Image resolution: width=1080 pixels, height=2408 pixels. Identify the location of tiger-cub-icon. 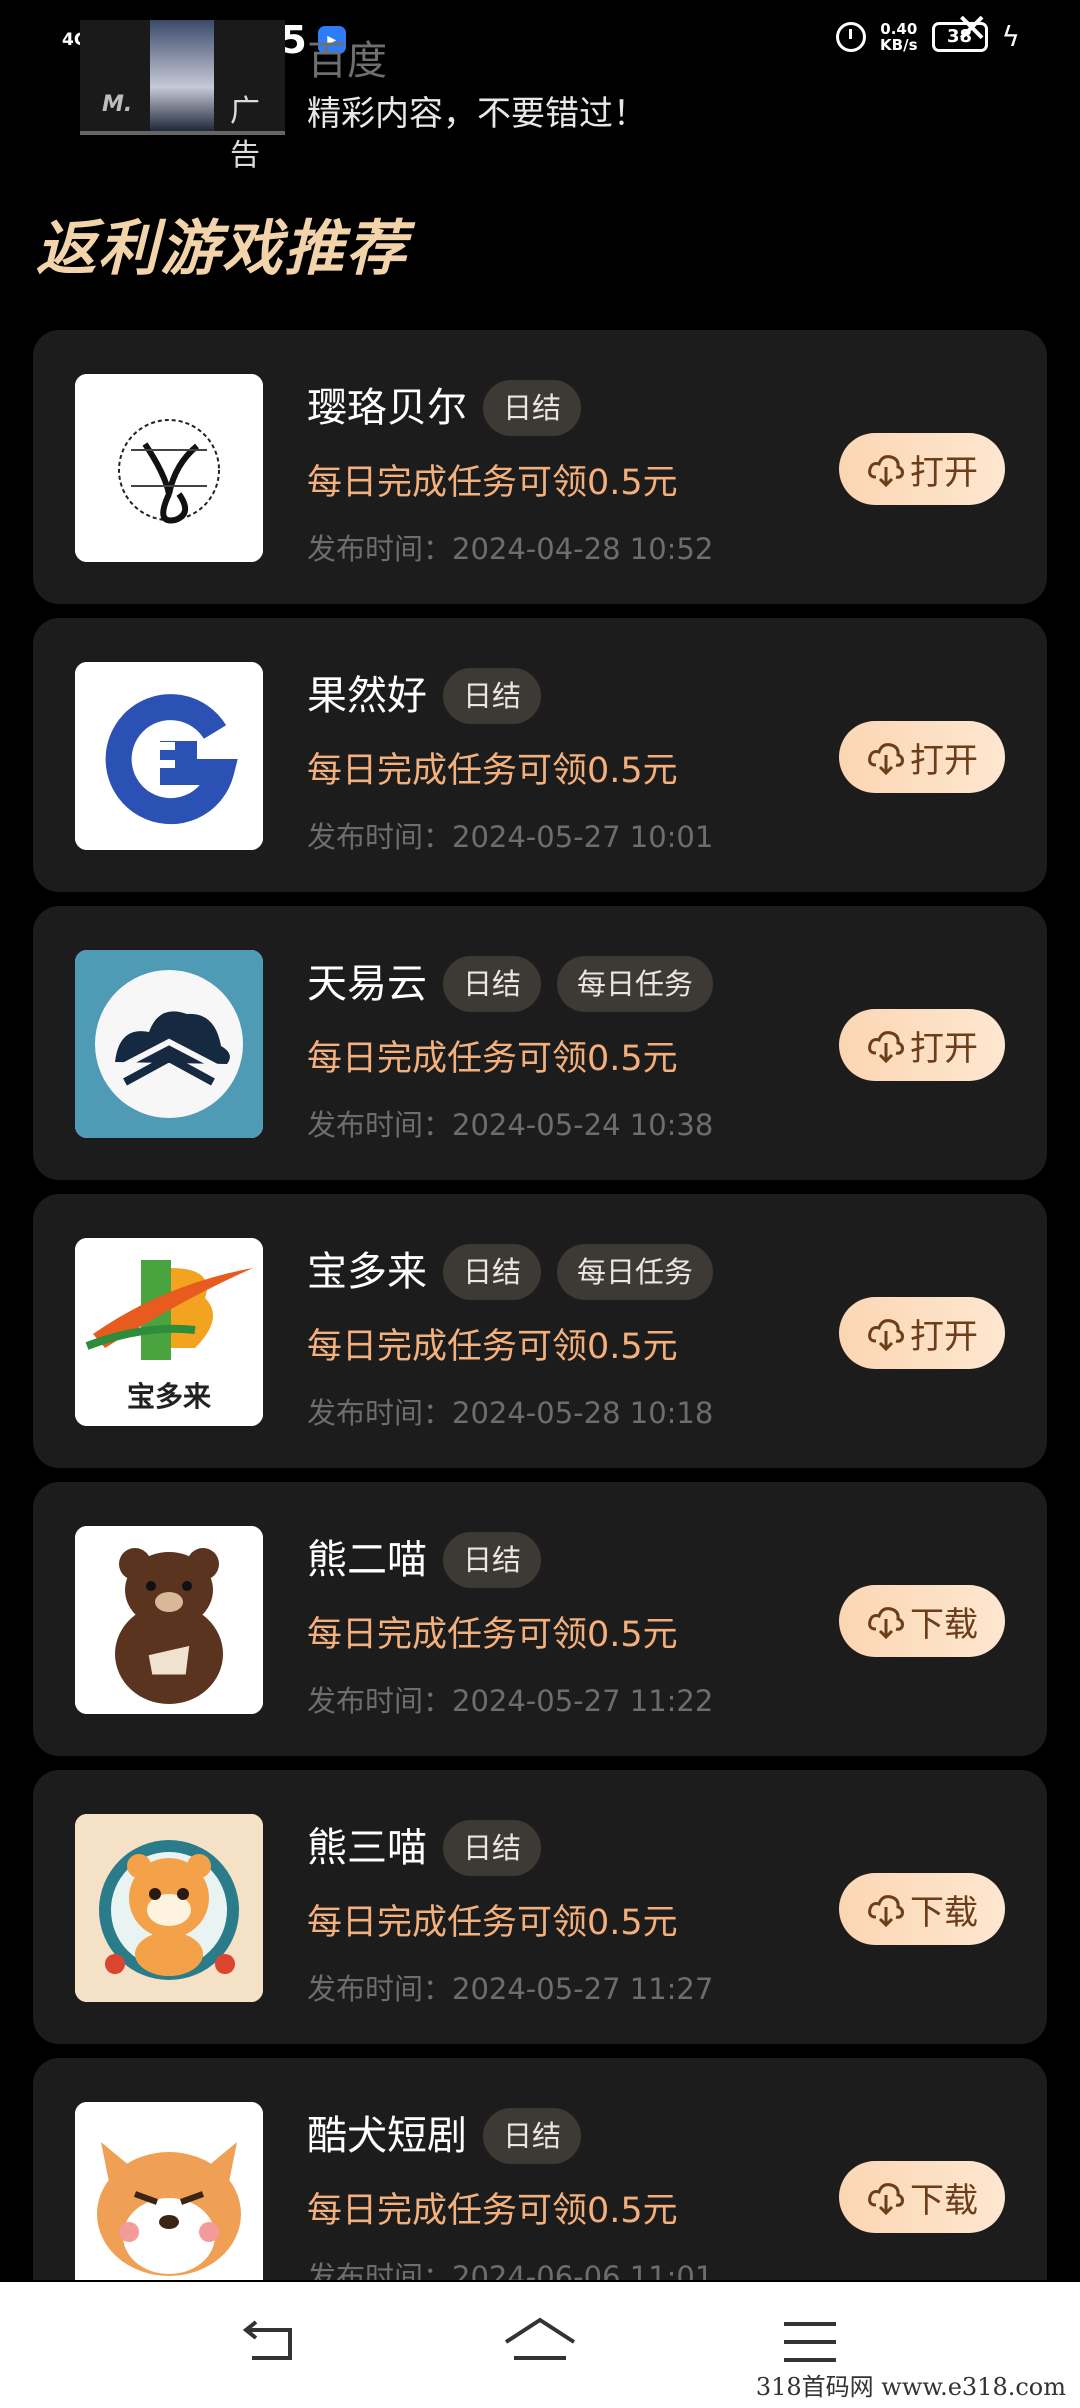
(169, 1908).